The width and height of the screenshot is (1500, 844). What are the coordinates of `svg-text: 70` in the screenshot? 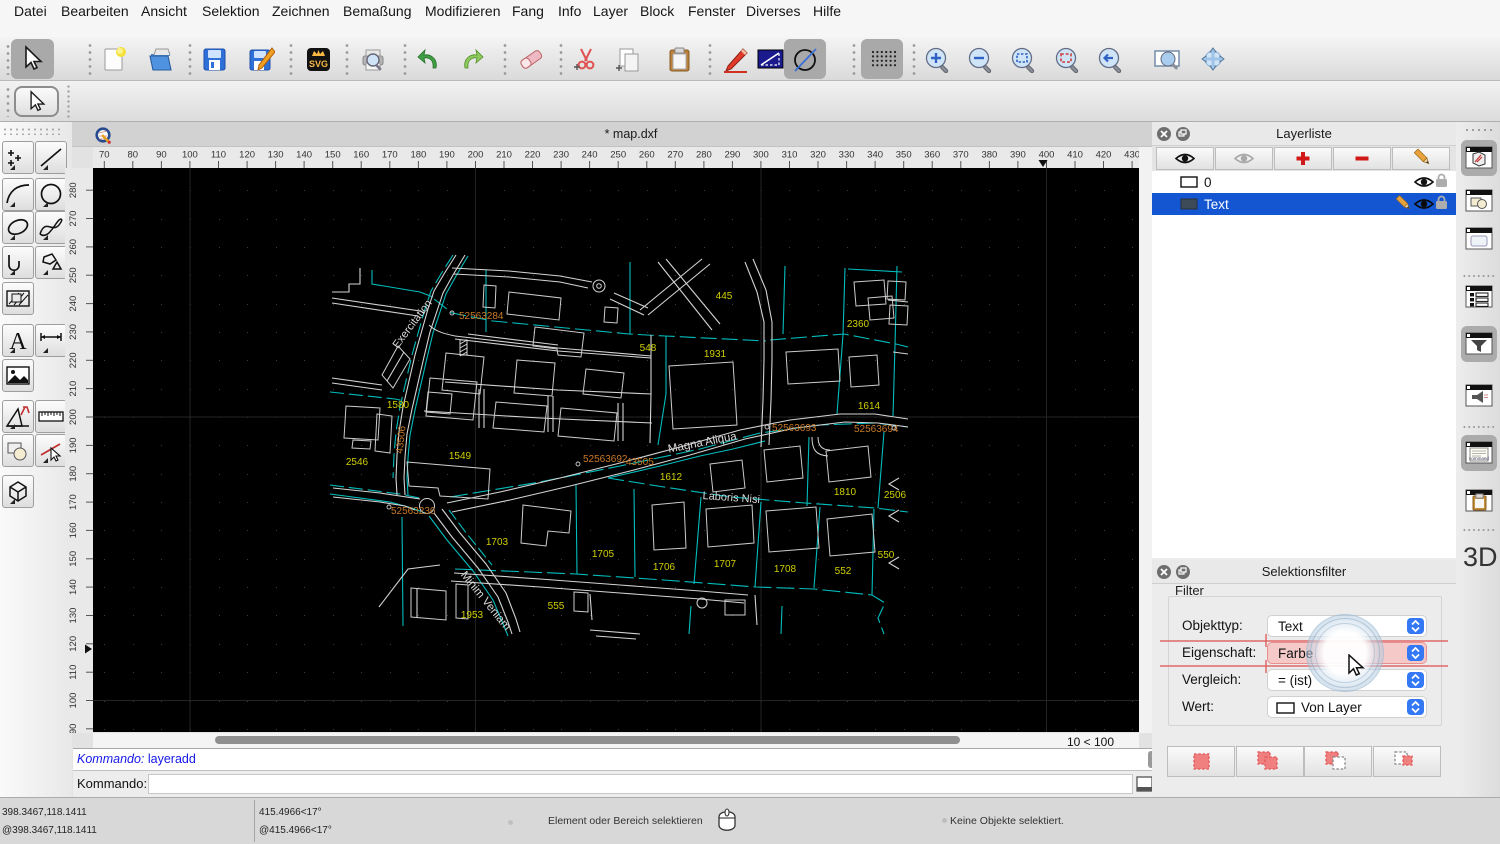 It's located at (104, 155).